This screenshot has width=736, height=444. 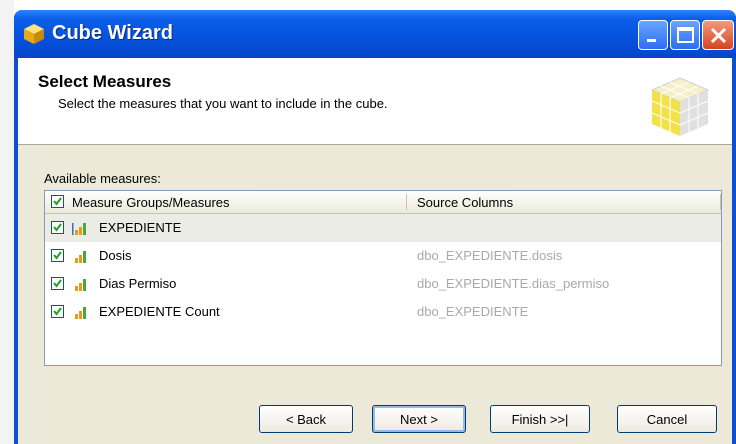 I want to click on page-title: Select Measures, so click(x=105, y=81).